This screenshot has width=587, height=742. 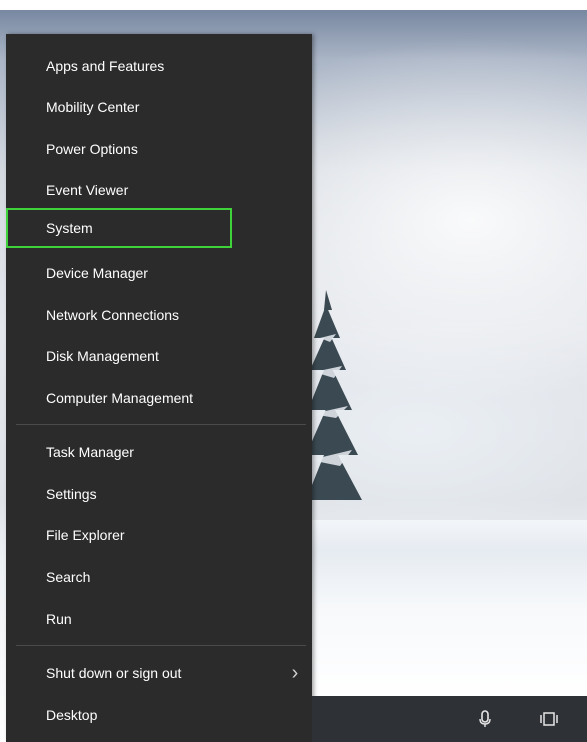 I want to click on menu-item-mobility-center: Mobility Center, so click(x=159, y=107).